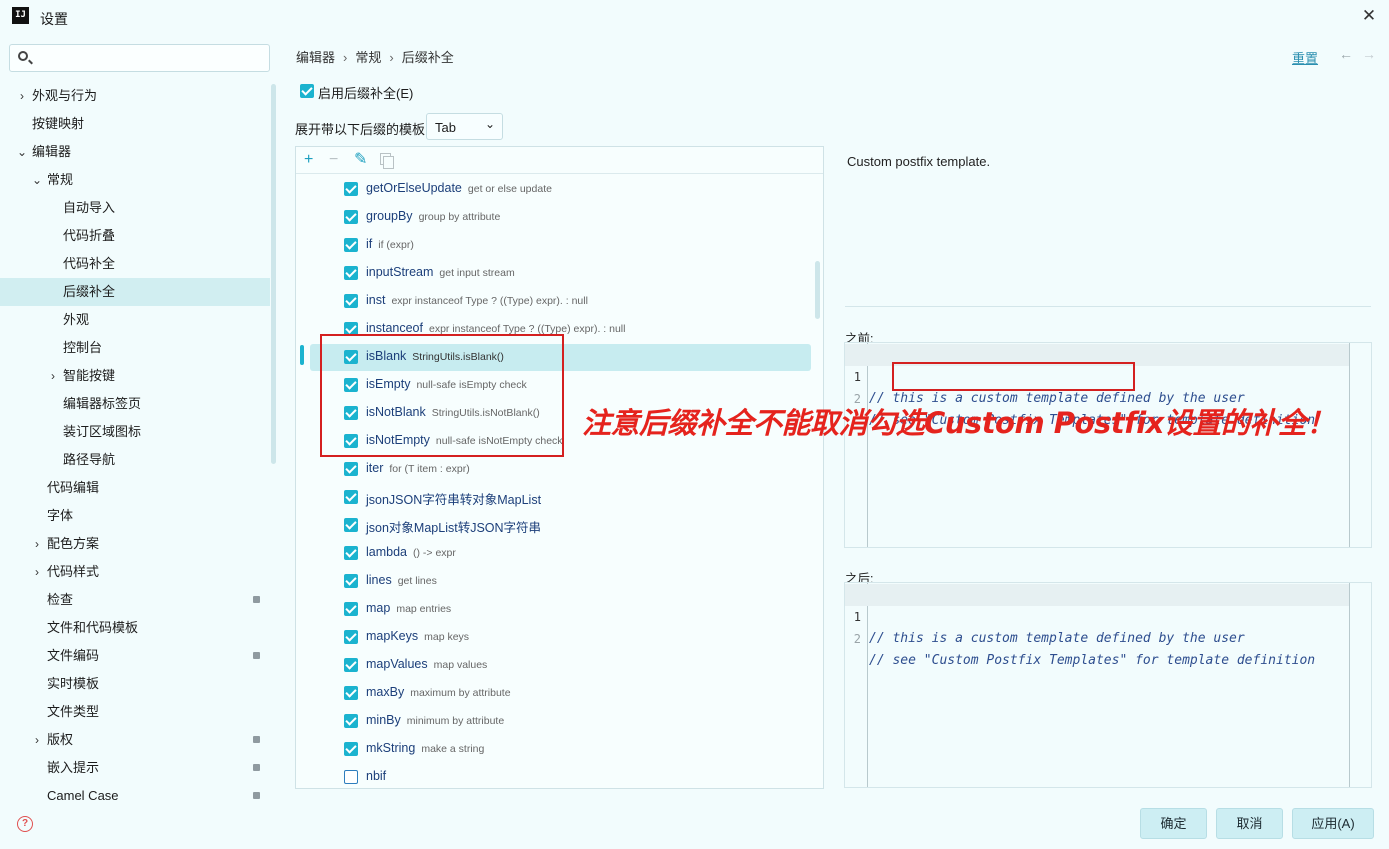 Image resolution: width=1389 pixels, height=849 pixels. What do you see at coordinates (135, 348) in the screenshot?
I see `sidebar-item: 控制台` at bounding box center [135, 348].